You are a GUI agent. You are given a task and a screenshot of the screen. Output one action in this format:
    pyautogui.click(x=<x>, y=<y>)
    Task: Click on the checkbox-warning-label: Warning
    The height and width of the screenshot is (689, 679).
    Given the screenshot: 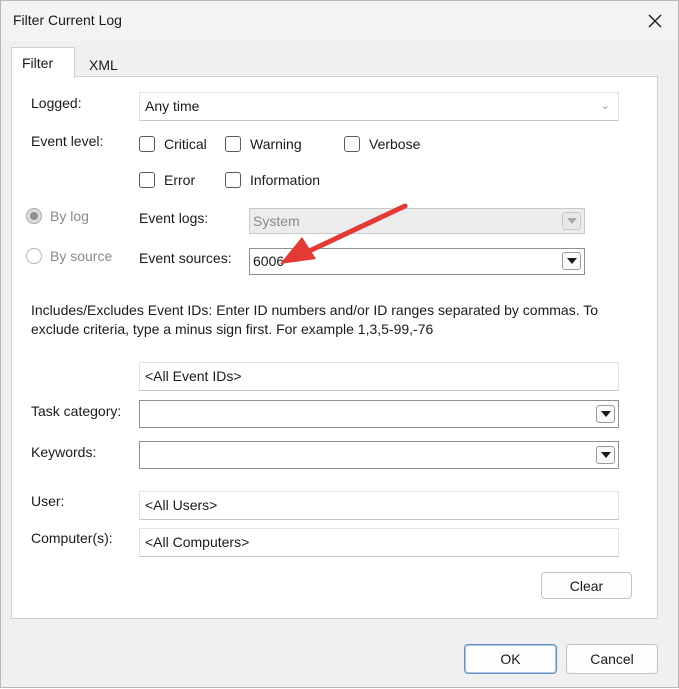 What is the action you would take?
    pyautogui.click(x=276, y=144)
    